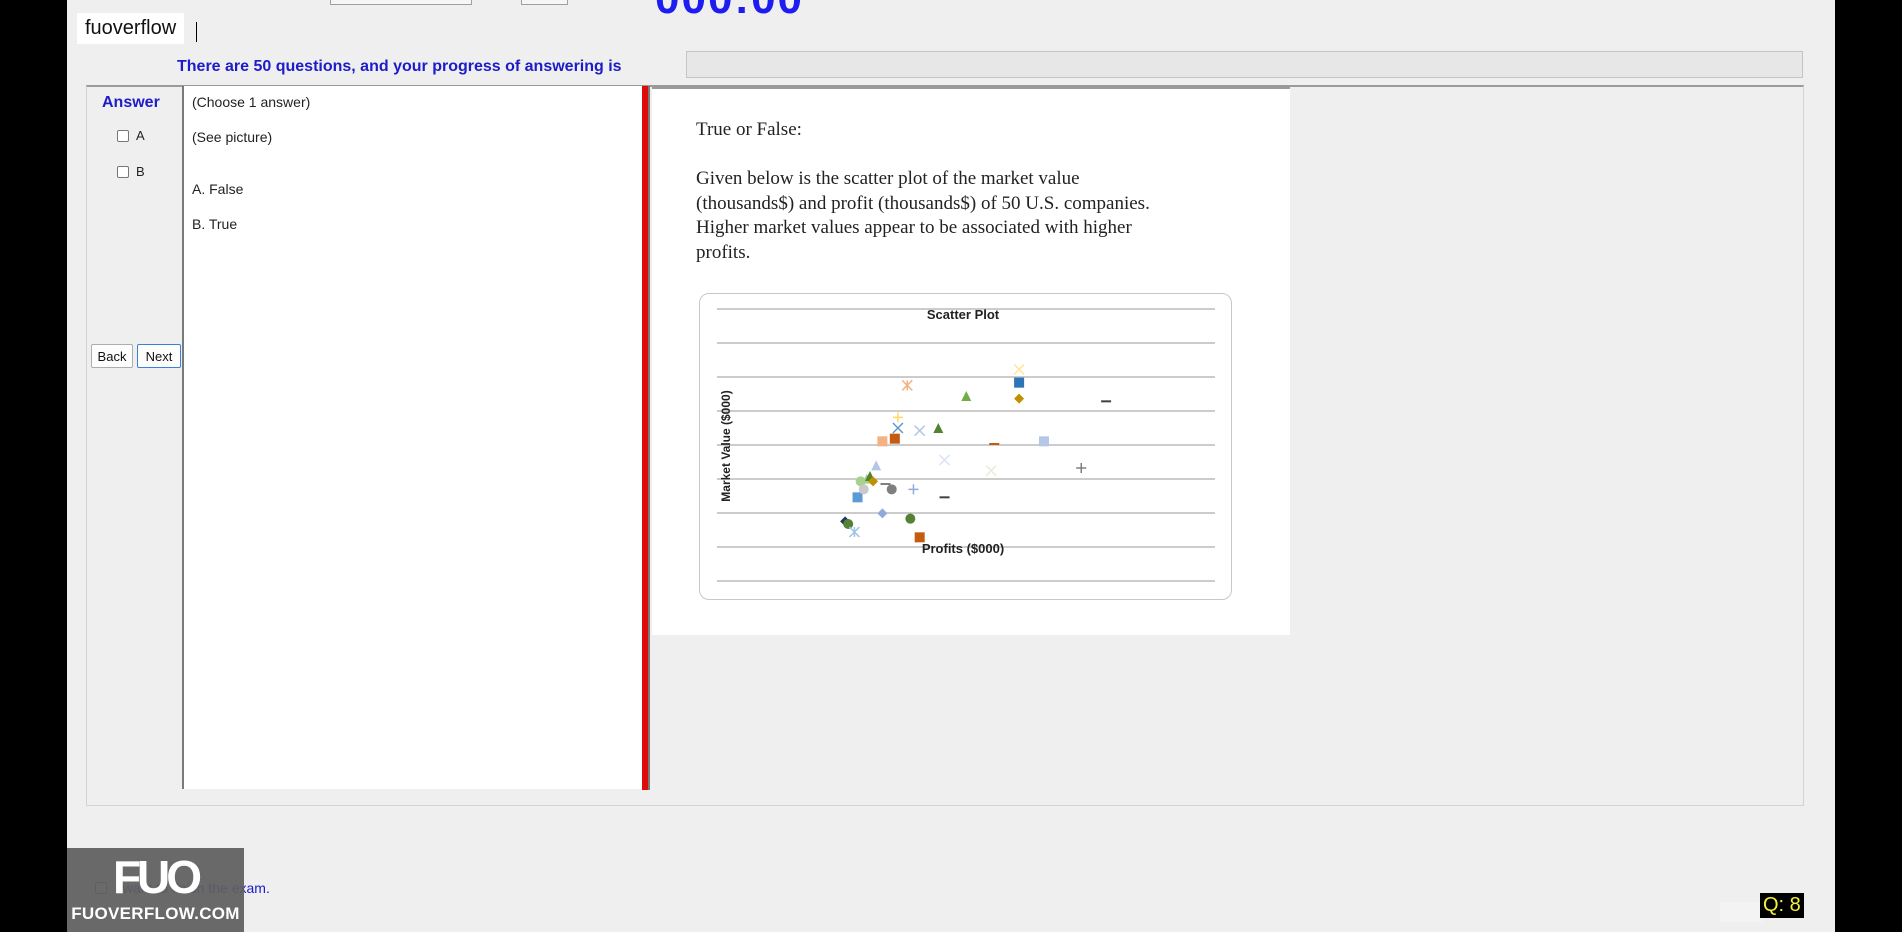  What do you see at coordinates (140, 135) in the screenshot?
I see `answer-option-label: A` at bounding box center [140, 135].